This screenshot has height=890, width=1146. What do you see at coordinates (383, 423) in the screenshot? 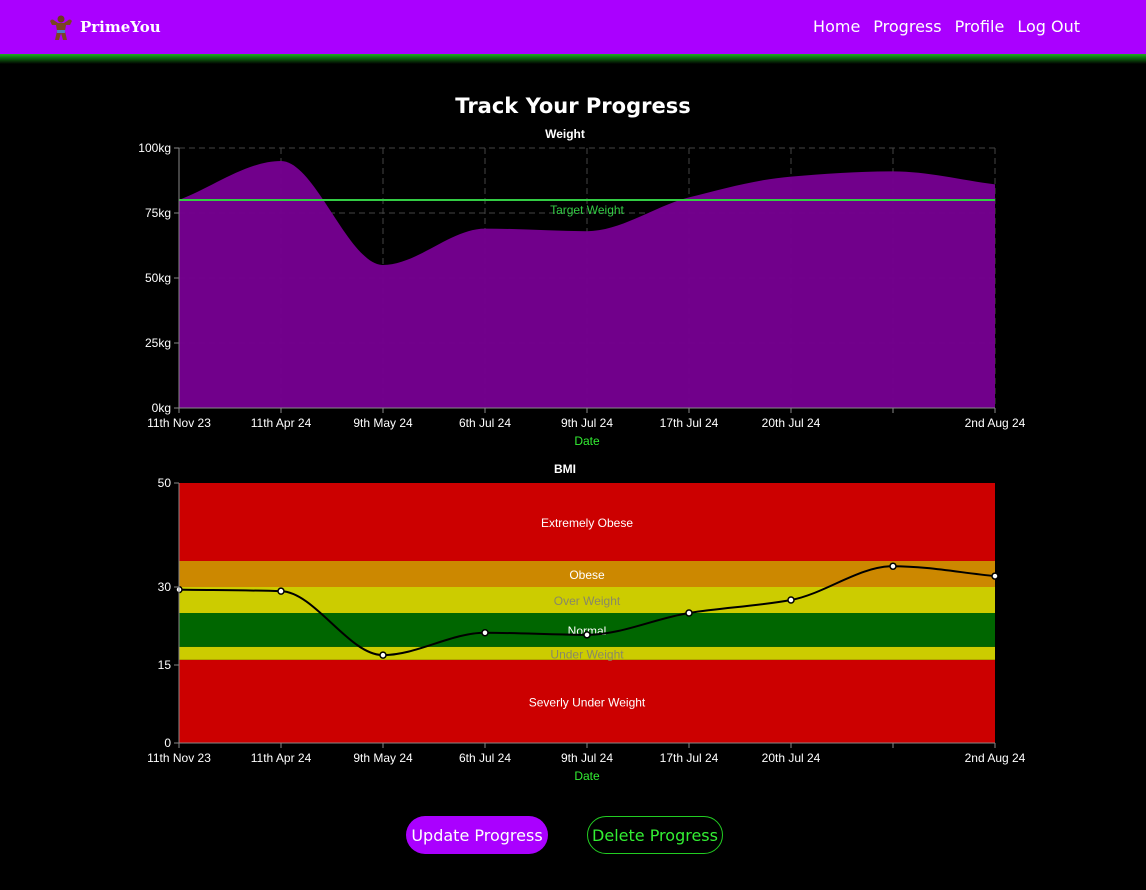
I see `weight-x-tick-label: 9th May 24` at bounding box center [383, 423].